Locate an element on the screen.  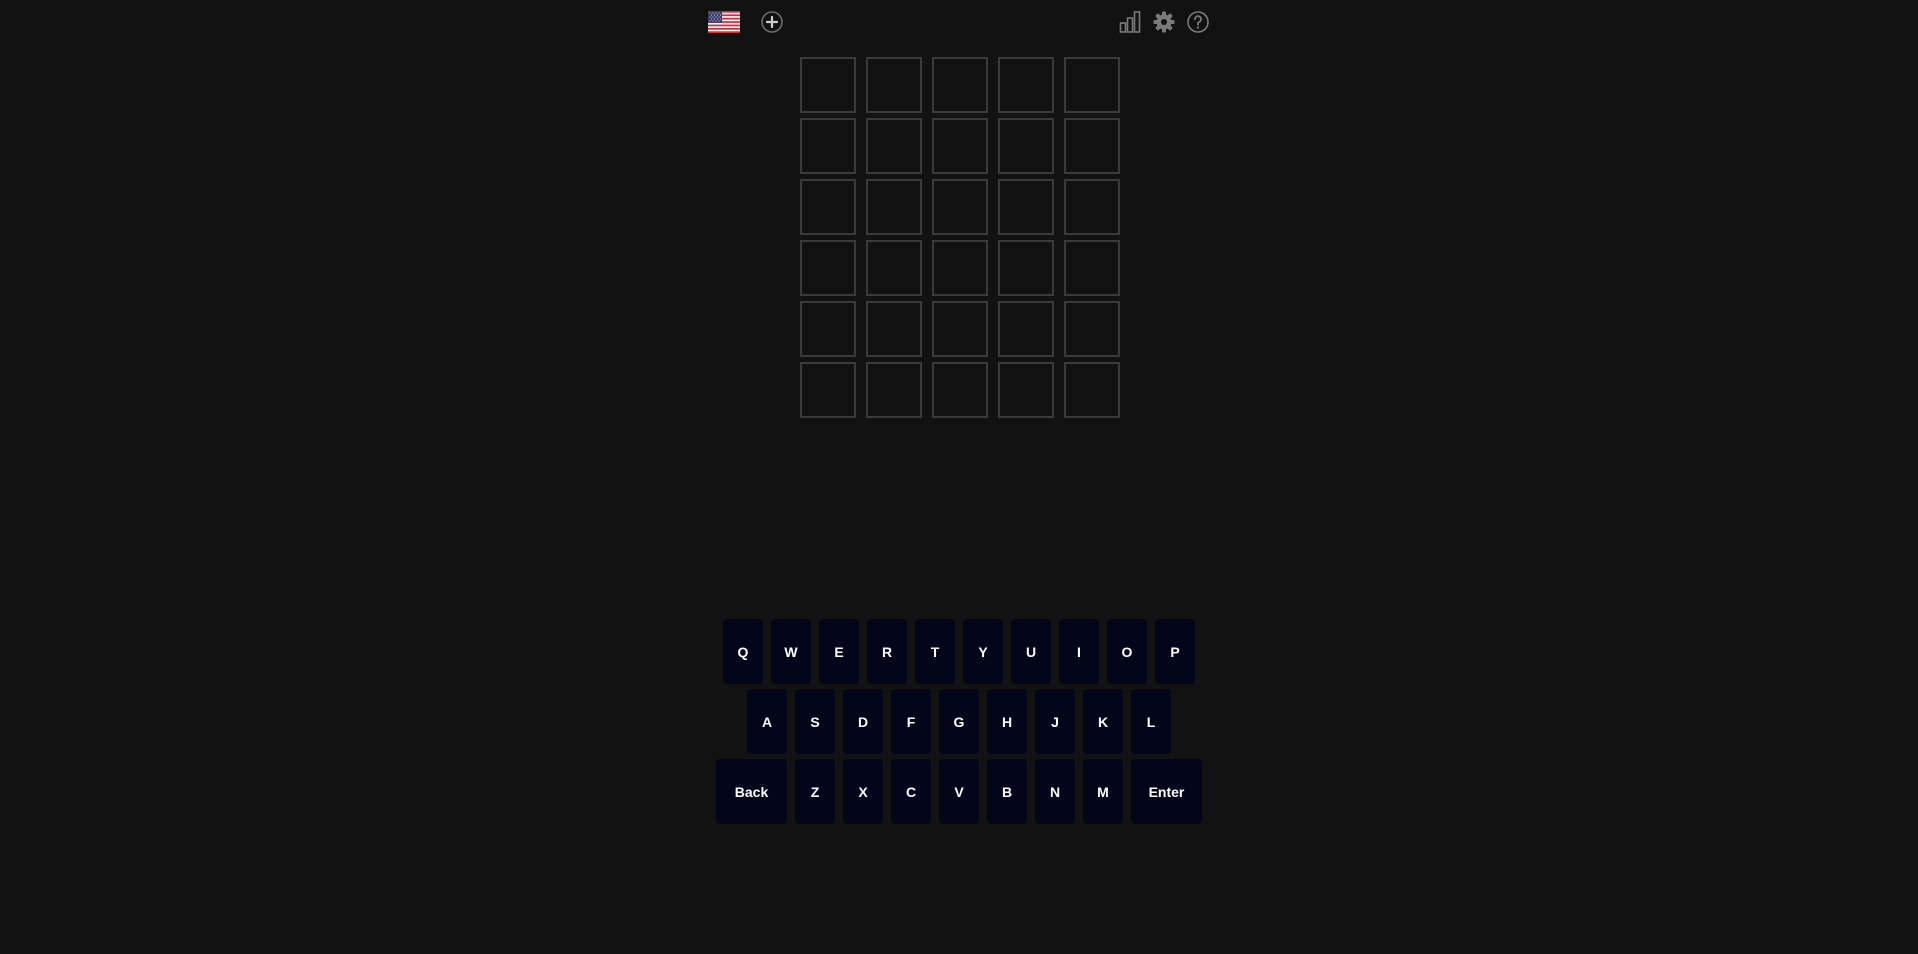
key-o: O is located at coordinates (1127, 651).